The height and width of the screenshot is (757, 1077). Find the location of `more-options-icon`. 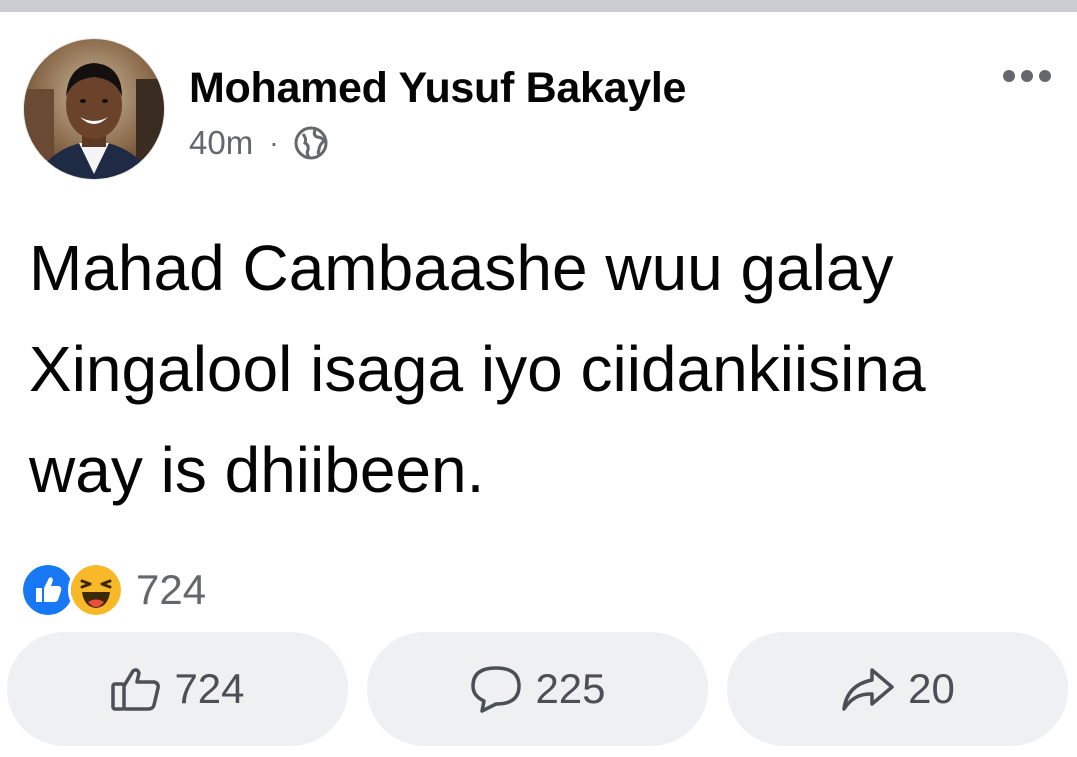

more-options-icon is located at coordinates (1027, 76).